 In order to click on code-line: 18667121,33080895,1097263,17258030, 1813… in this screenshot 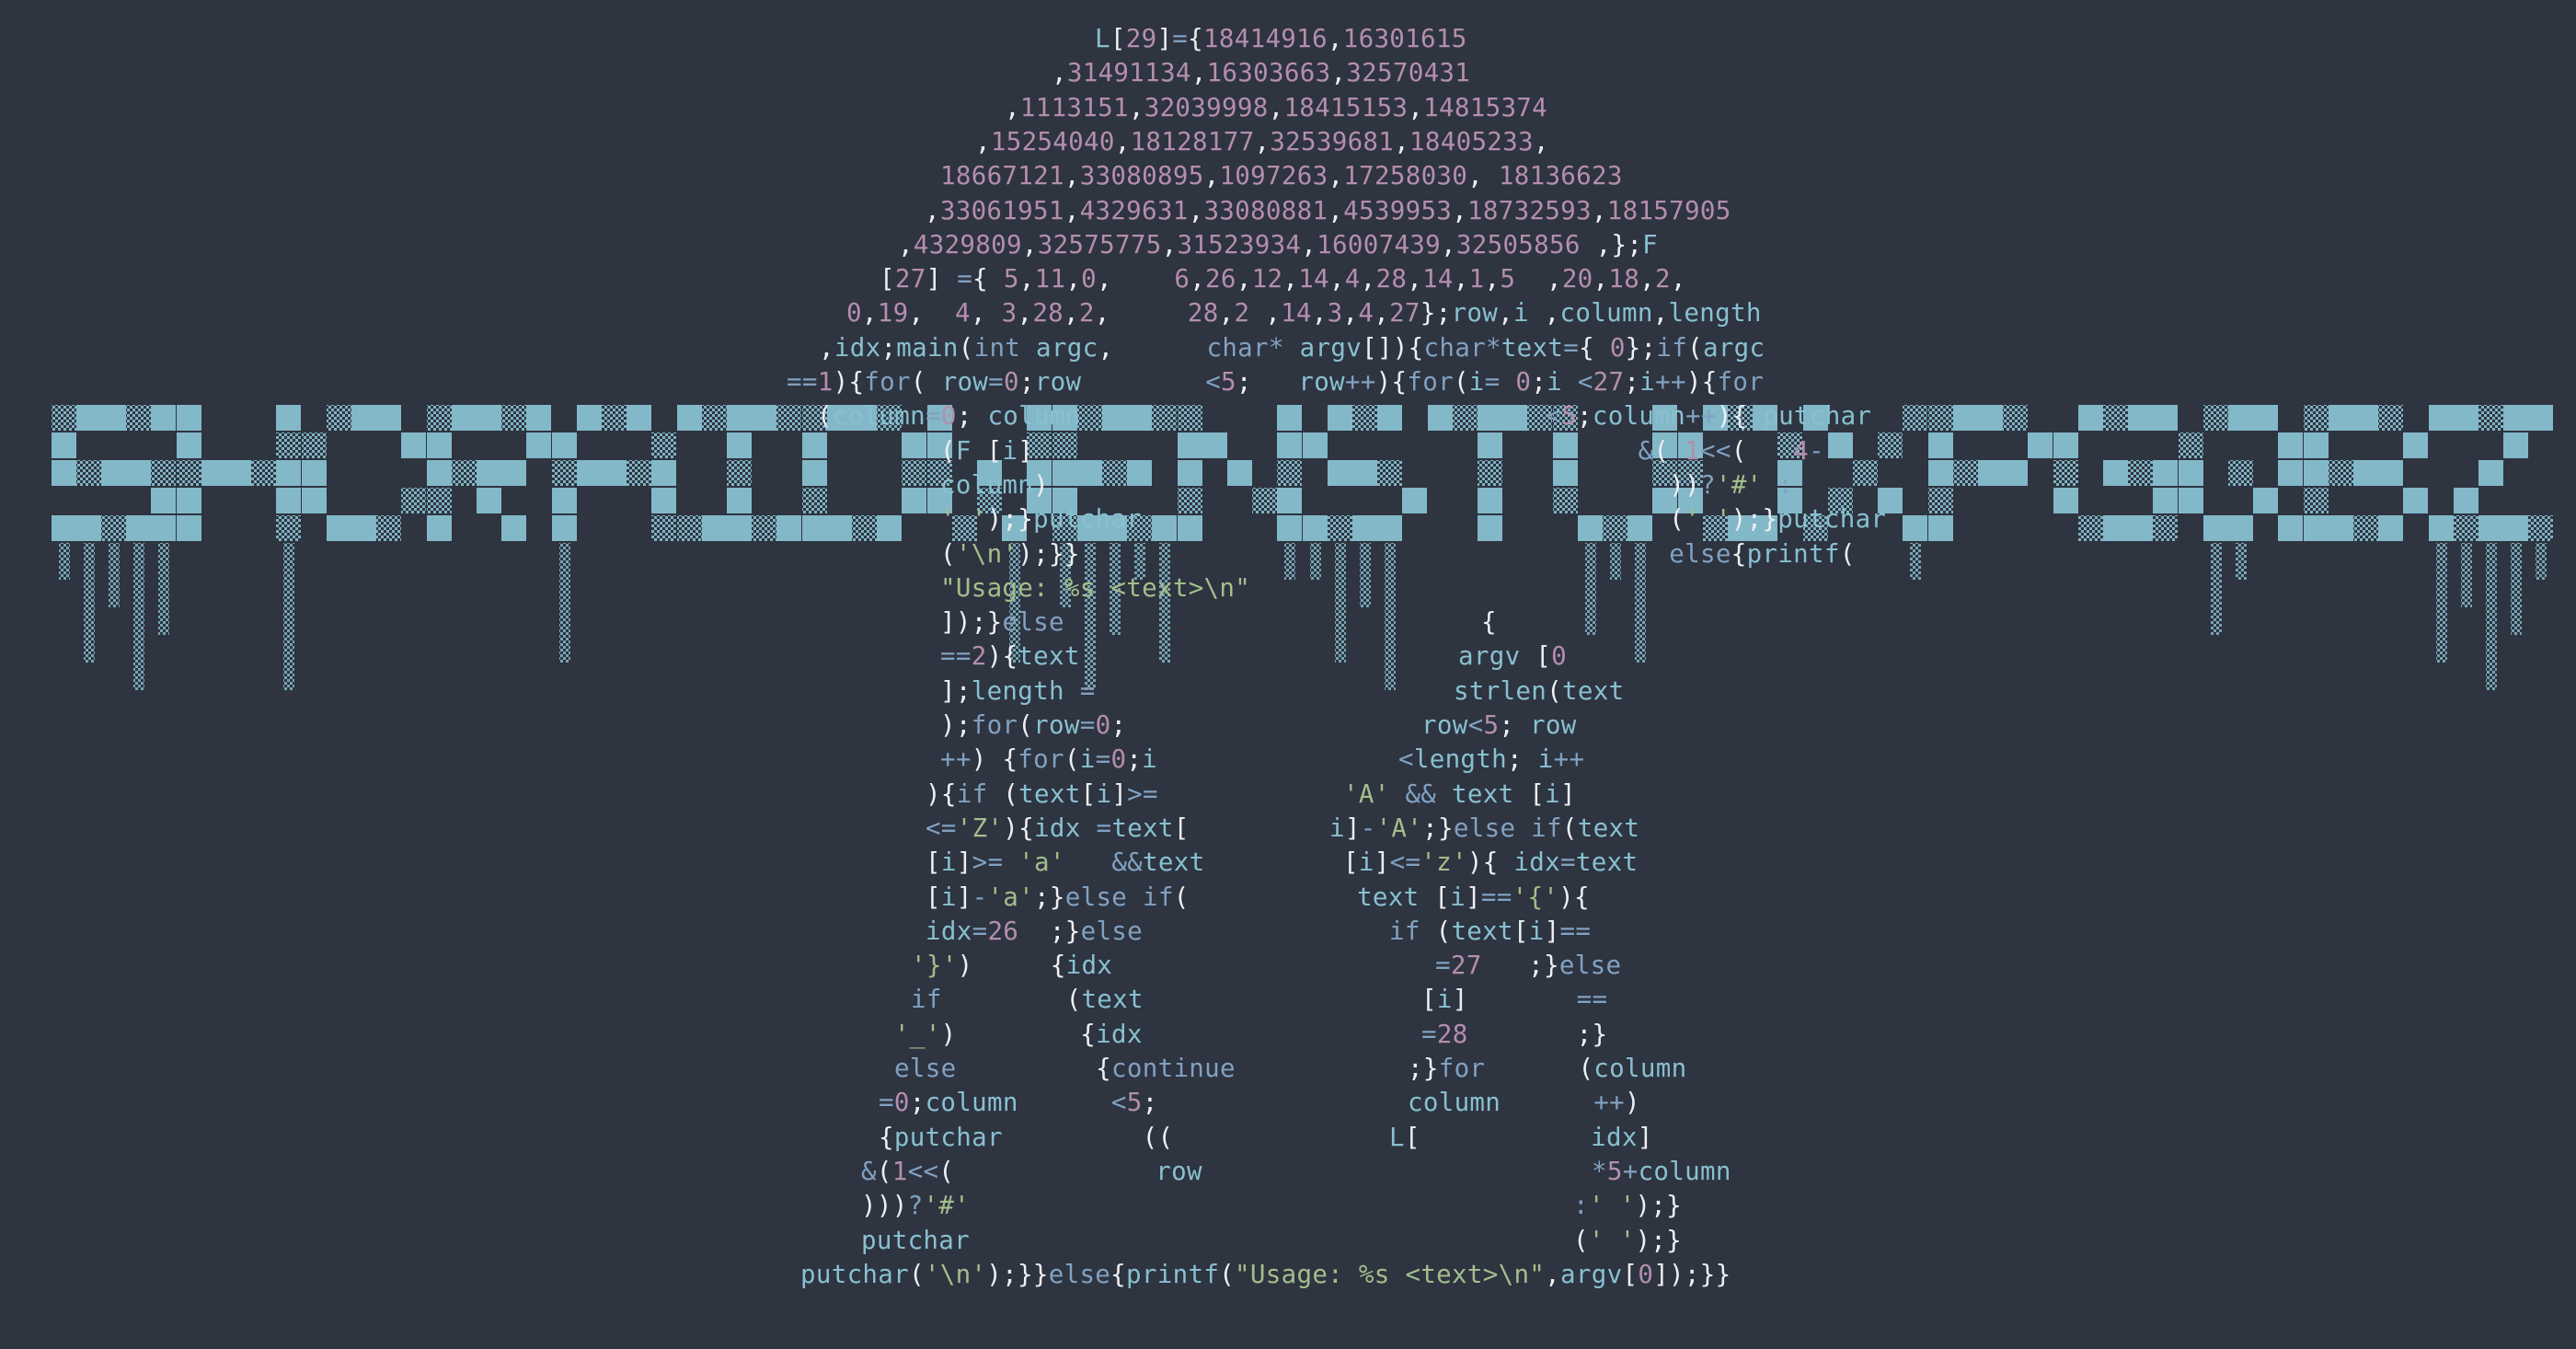, I will do `click(1281, 176)`.